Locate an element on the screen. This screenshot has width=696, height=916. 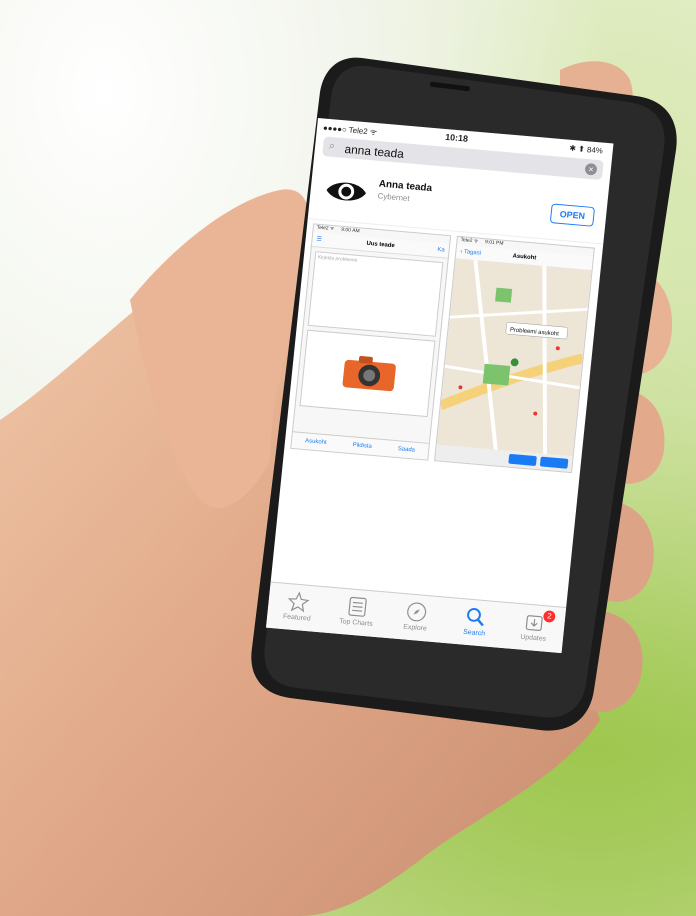
tab-label-featured: Featured is located at coordinates (296, 618).